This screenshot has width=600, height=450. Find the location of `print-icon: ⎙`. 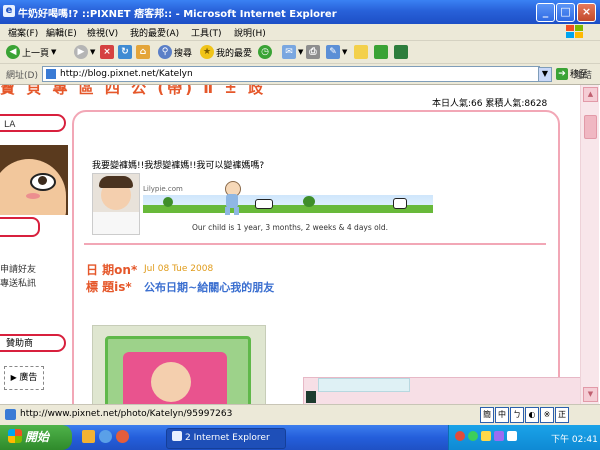

print-icon: ⎙ is located at coordinates (313, 52).